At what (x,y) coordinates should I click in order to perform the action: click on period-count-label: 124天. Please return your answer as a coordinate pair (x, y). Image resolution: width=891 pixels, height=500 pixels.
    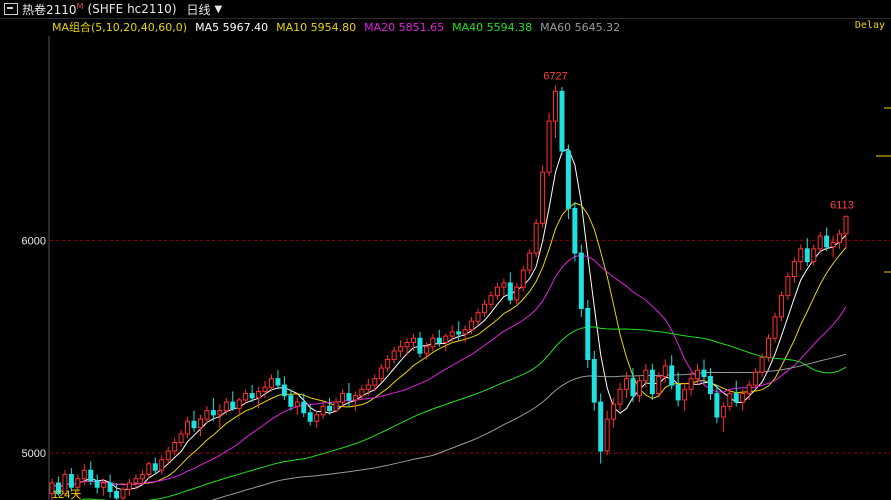
    Looking at the image, I should click on (66, 494).